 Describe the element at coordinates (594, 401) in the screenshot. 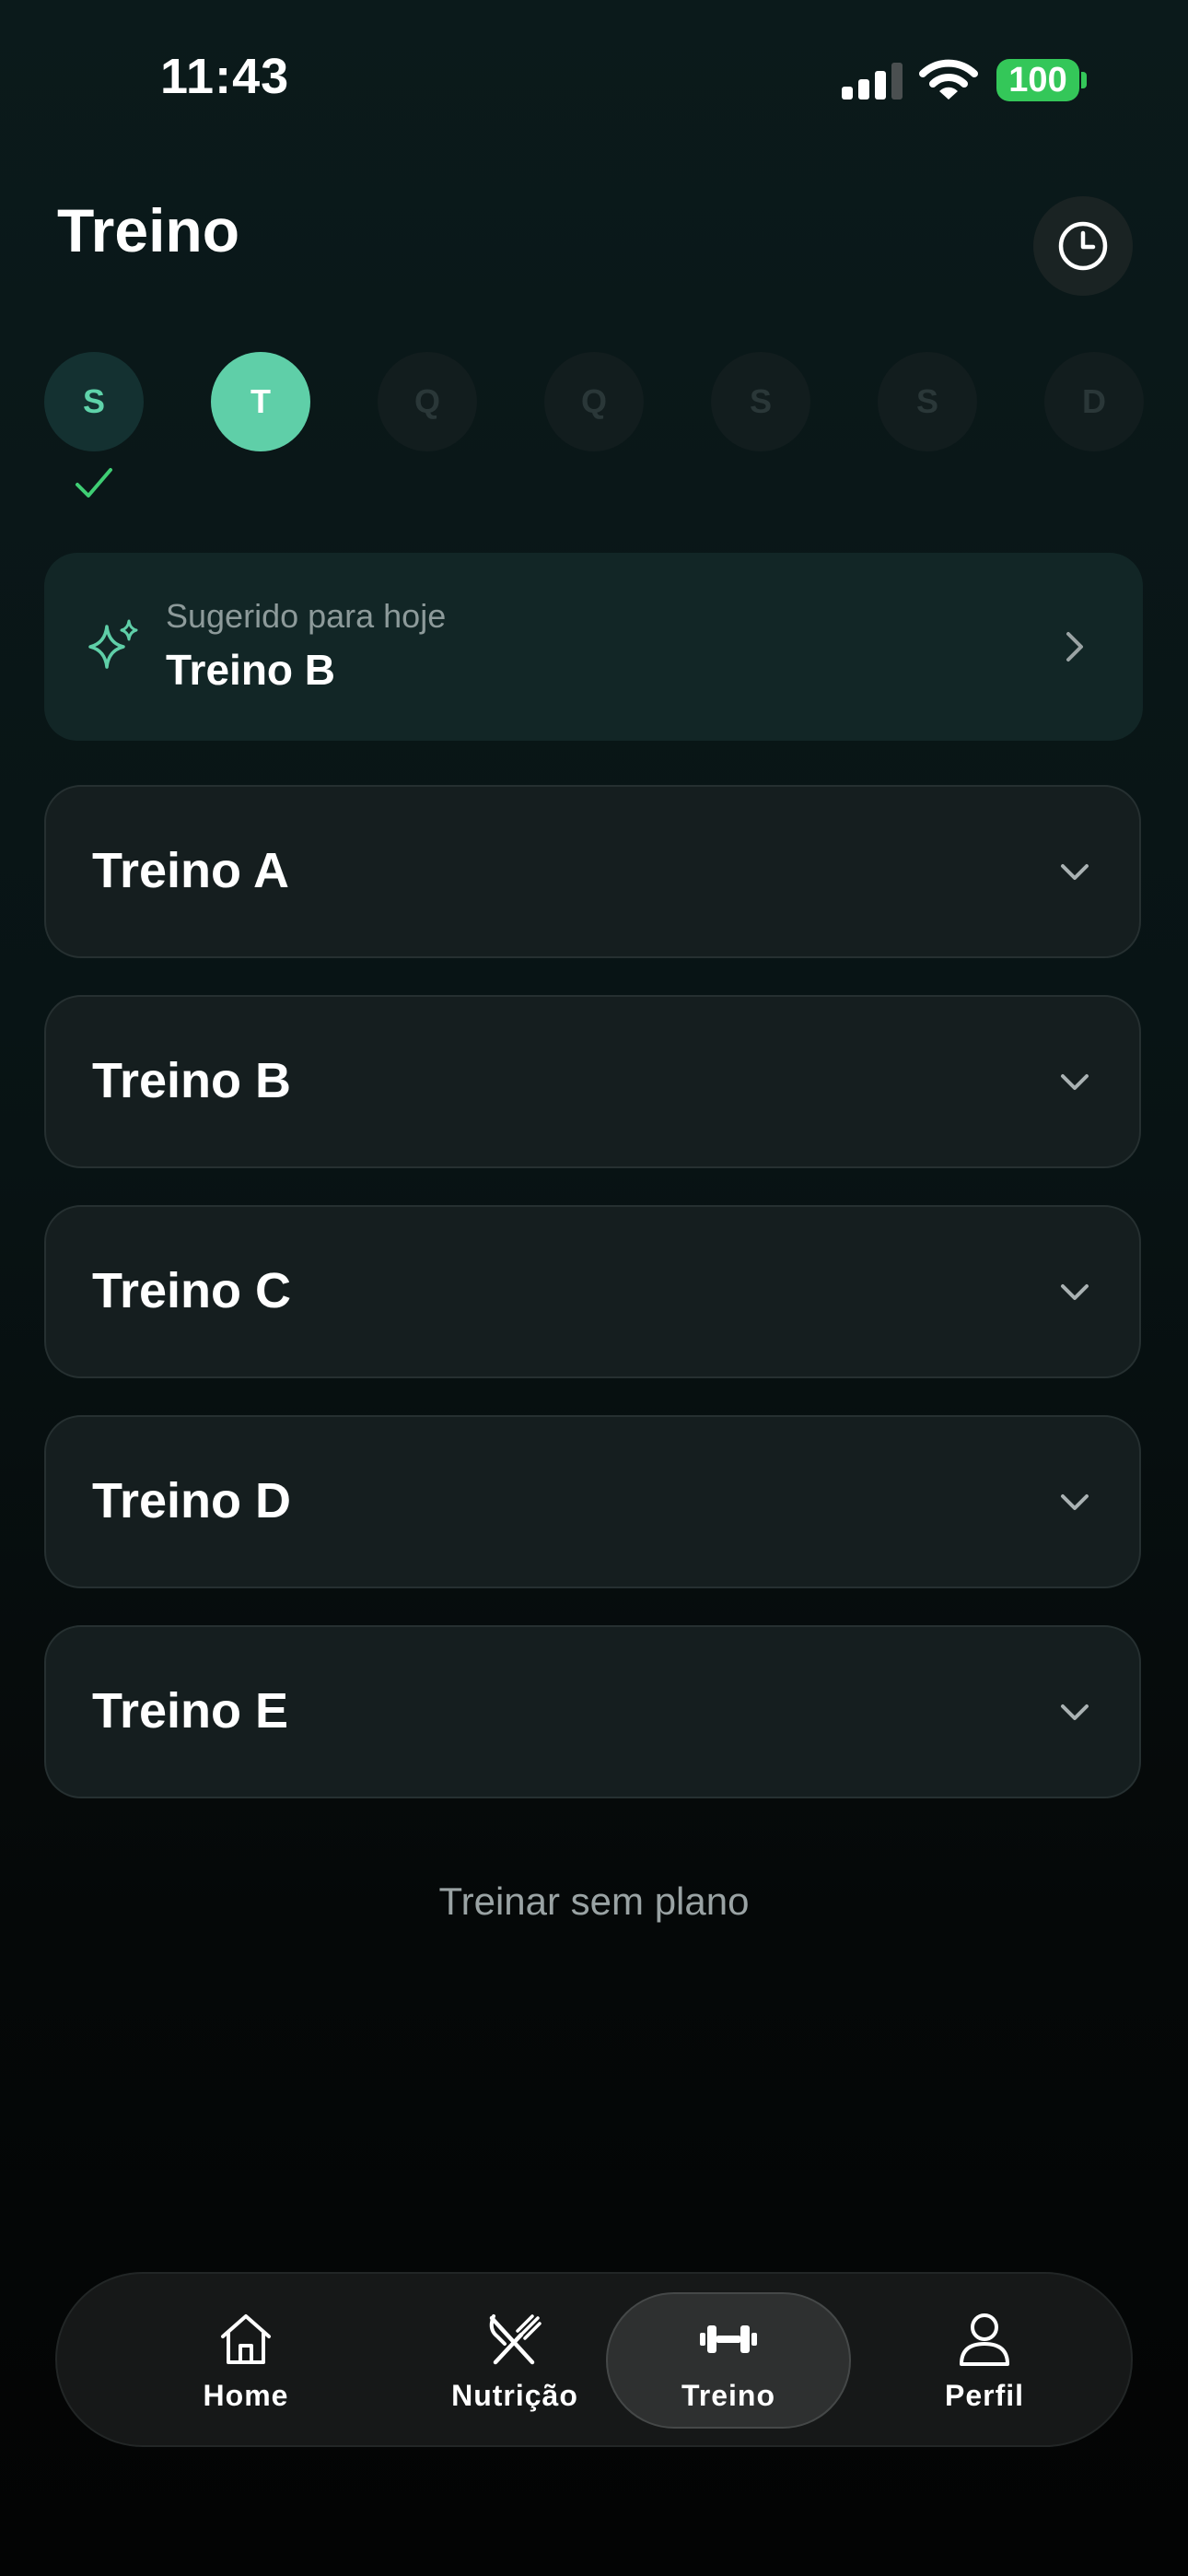

I see `day-thursday: Q` at that location.